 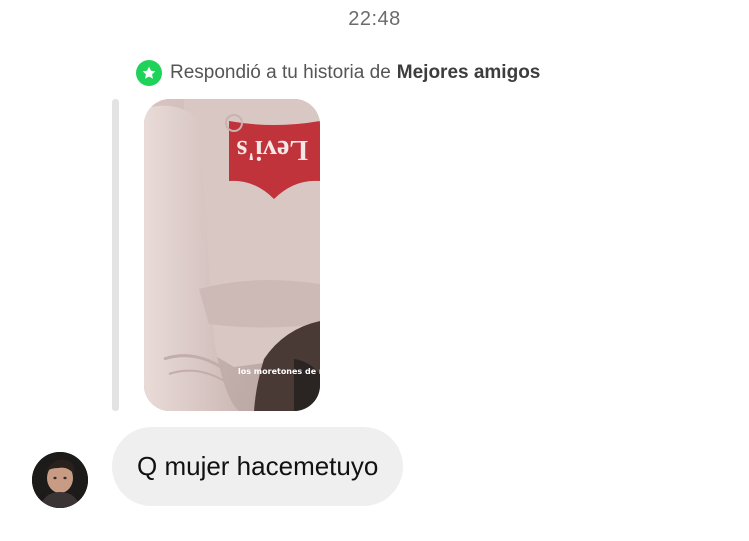 I want to click on message-timestamp: 22:48, so click(x=374, y=19).